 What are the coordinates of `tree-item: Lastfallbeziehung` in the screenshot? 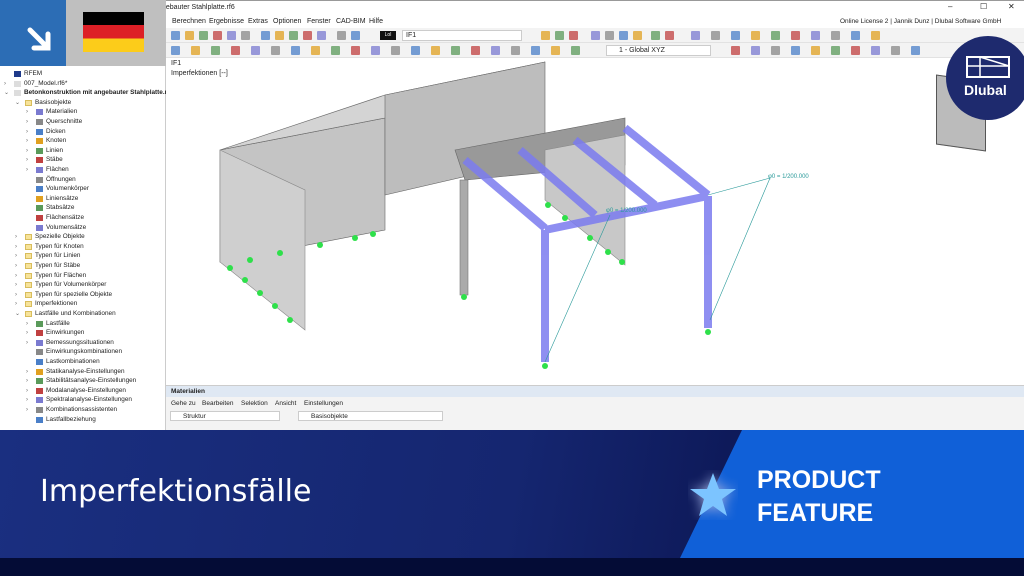 It's located at (83, 420).